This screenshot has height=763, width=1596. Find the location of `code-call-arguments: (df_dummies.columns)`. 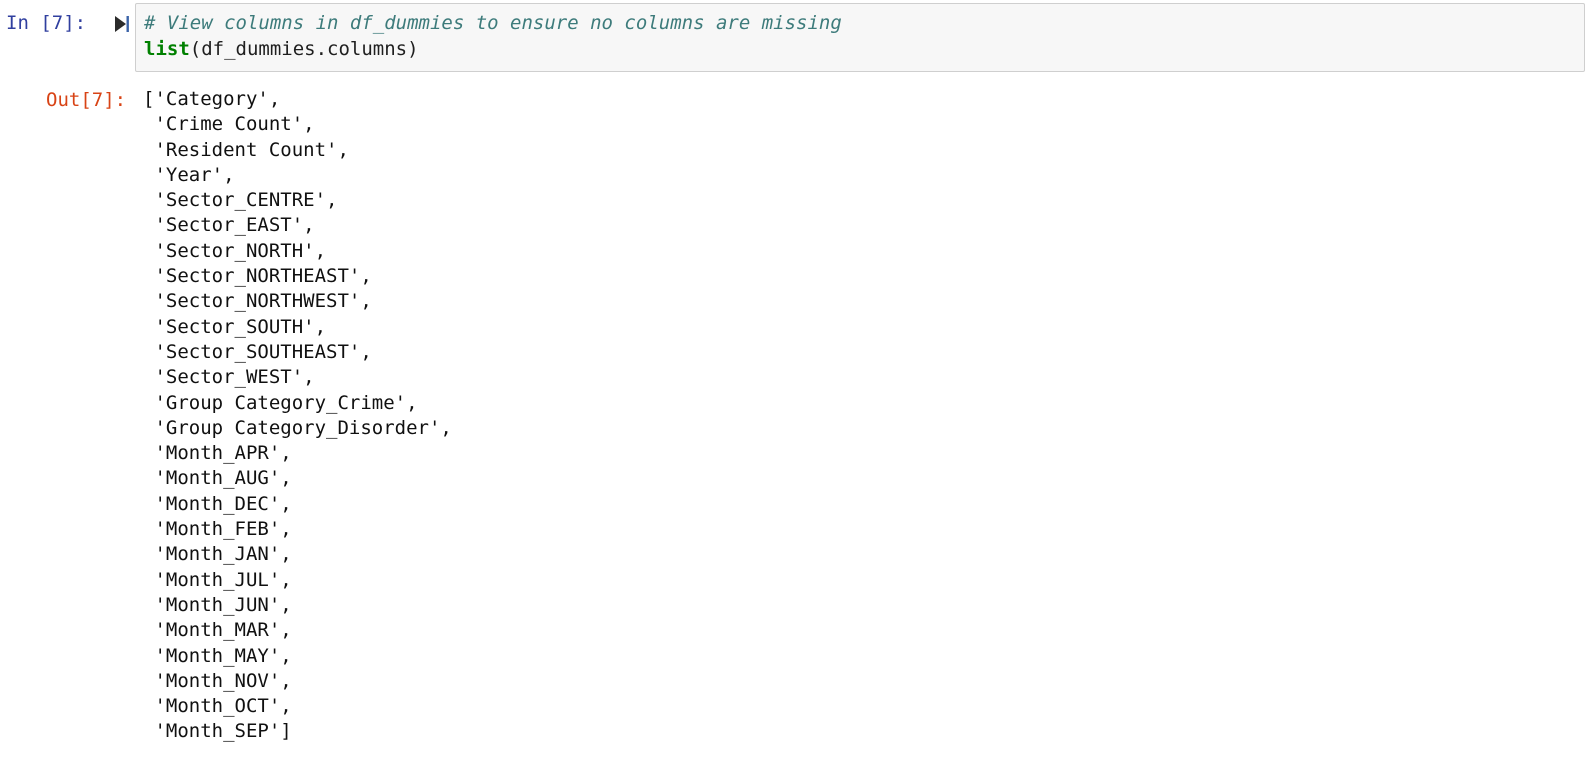

code-call-arguments: (df_dummies.columns) is located at coordinates (304, 49).